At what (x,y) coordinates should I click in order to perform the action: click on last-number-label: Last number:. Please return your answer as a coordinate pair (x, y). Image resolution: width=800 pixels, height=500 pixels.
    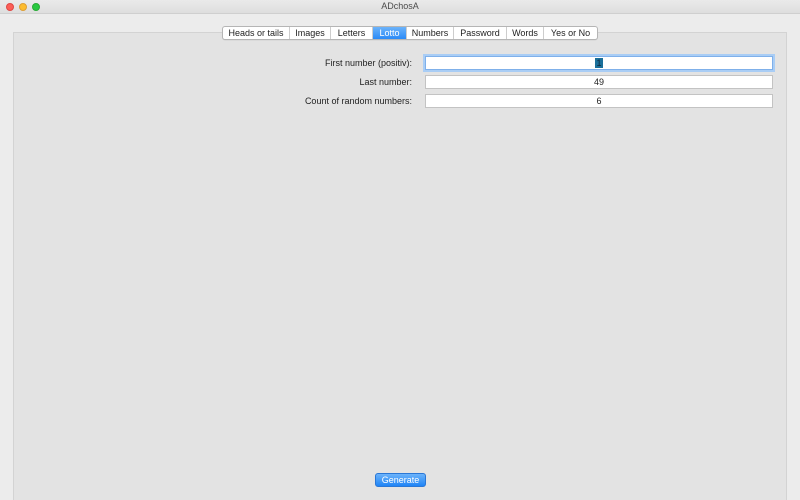
    Looking at the image, I should click on (385, 82).